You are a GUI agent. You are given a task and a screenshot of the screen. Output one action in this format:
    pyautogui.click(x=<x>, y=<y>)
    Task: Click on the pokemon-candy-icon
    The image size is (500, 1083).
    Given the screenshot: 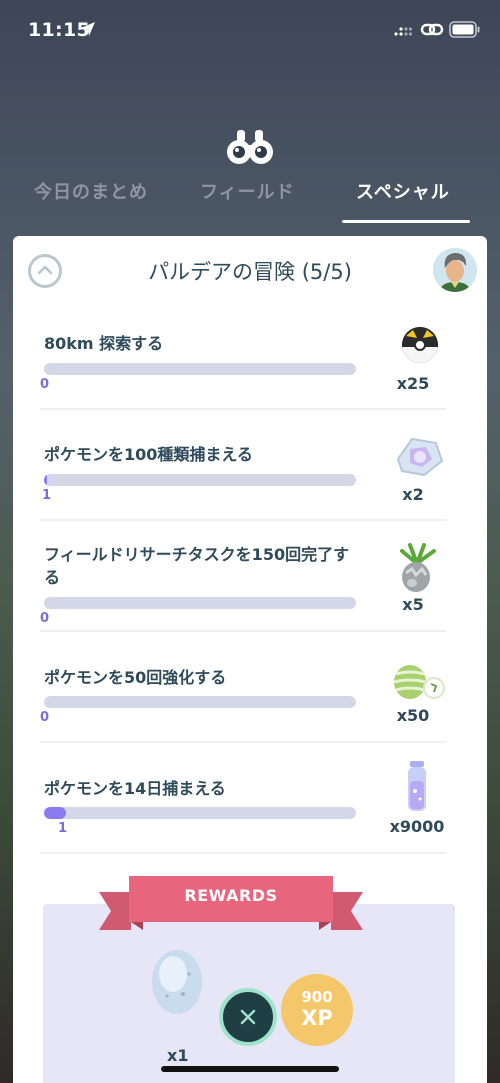 What is the action you would take?
    pyautogui.click(x=419, y=682)
    